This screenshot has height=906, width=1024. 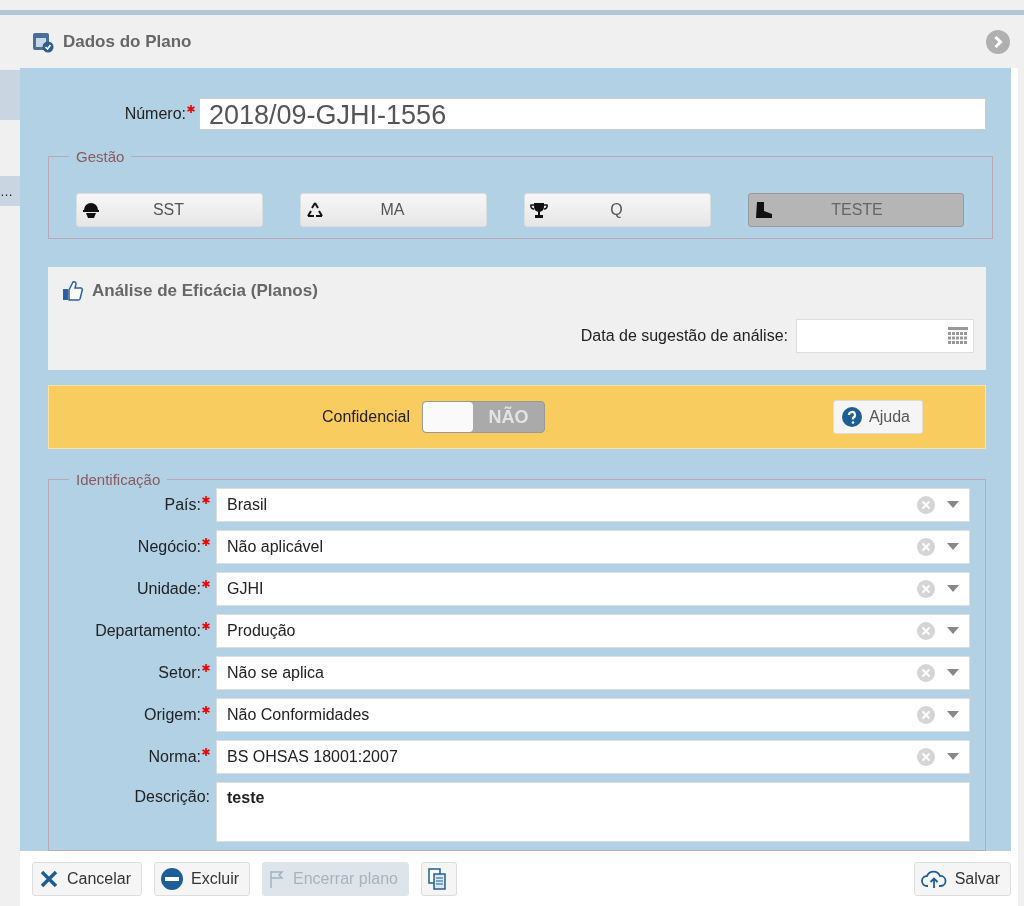 What do you see at coordinates (852, 417) in the screenshot?
I see `question-icon` at bounding box center [852, 417].